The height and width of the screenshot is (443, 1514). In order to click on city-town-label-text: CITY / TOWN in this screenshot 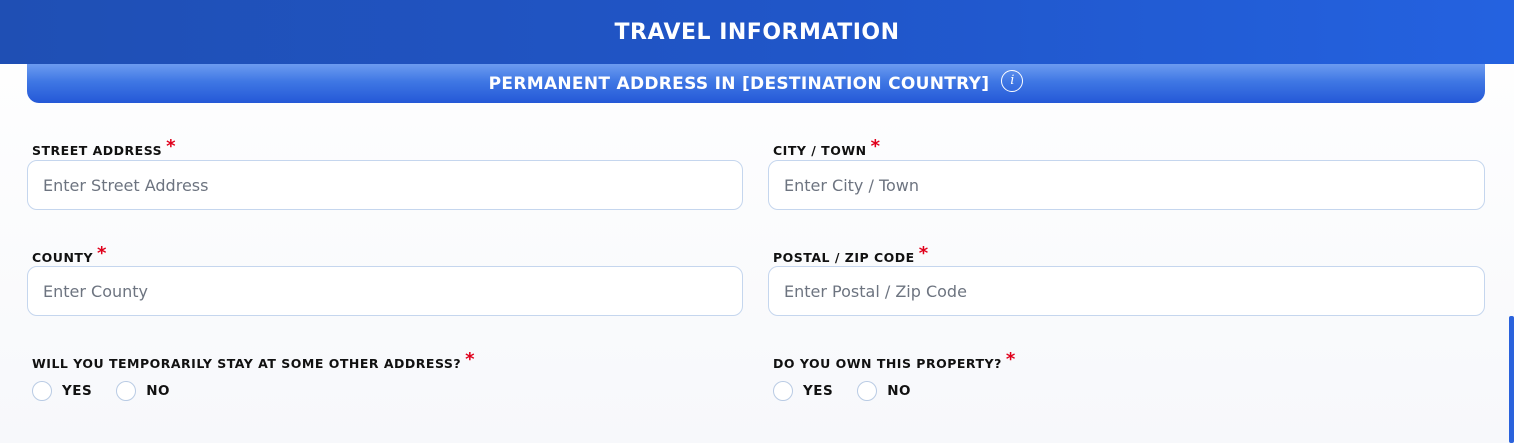, I will do `click(820, 150)`.